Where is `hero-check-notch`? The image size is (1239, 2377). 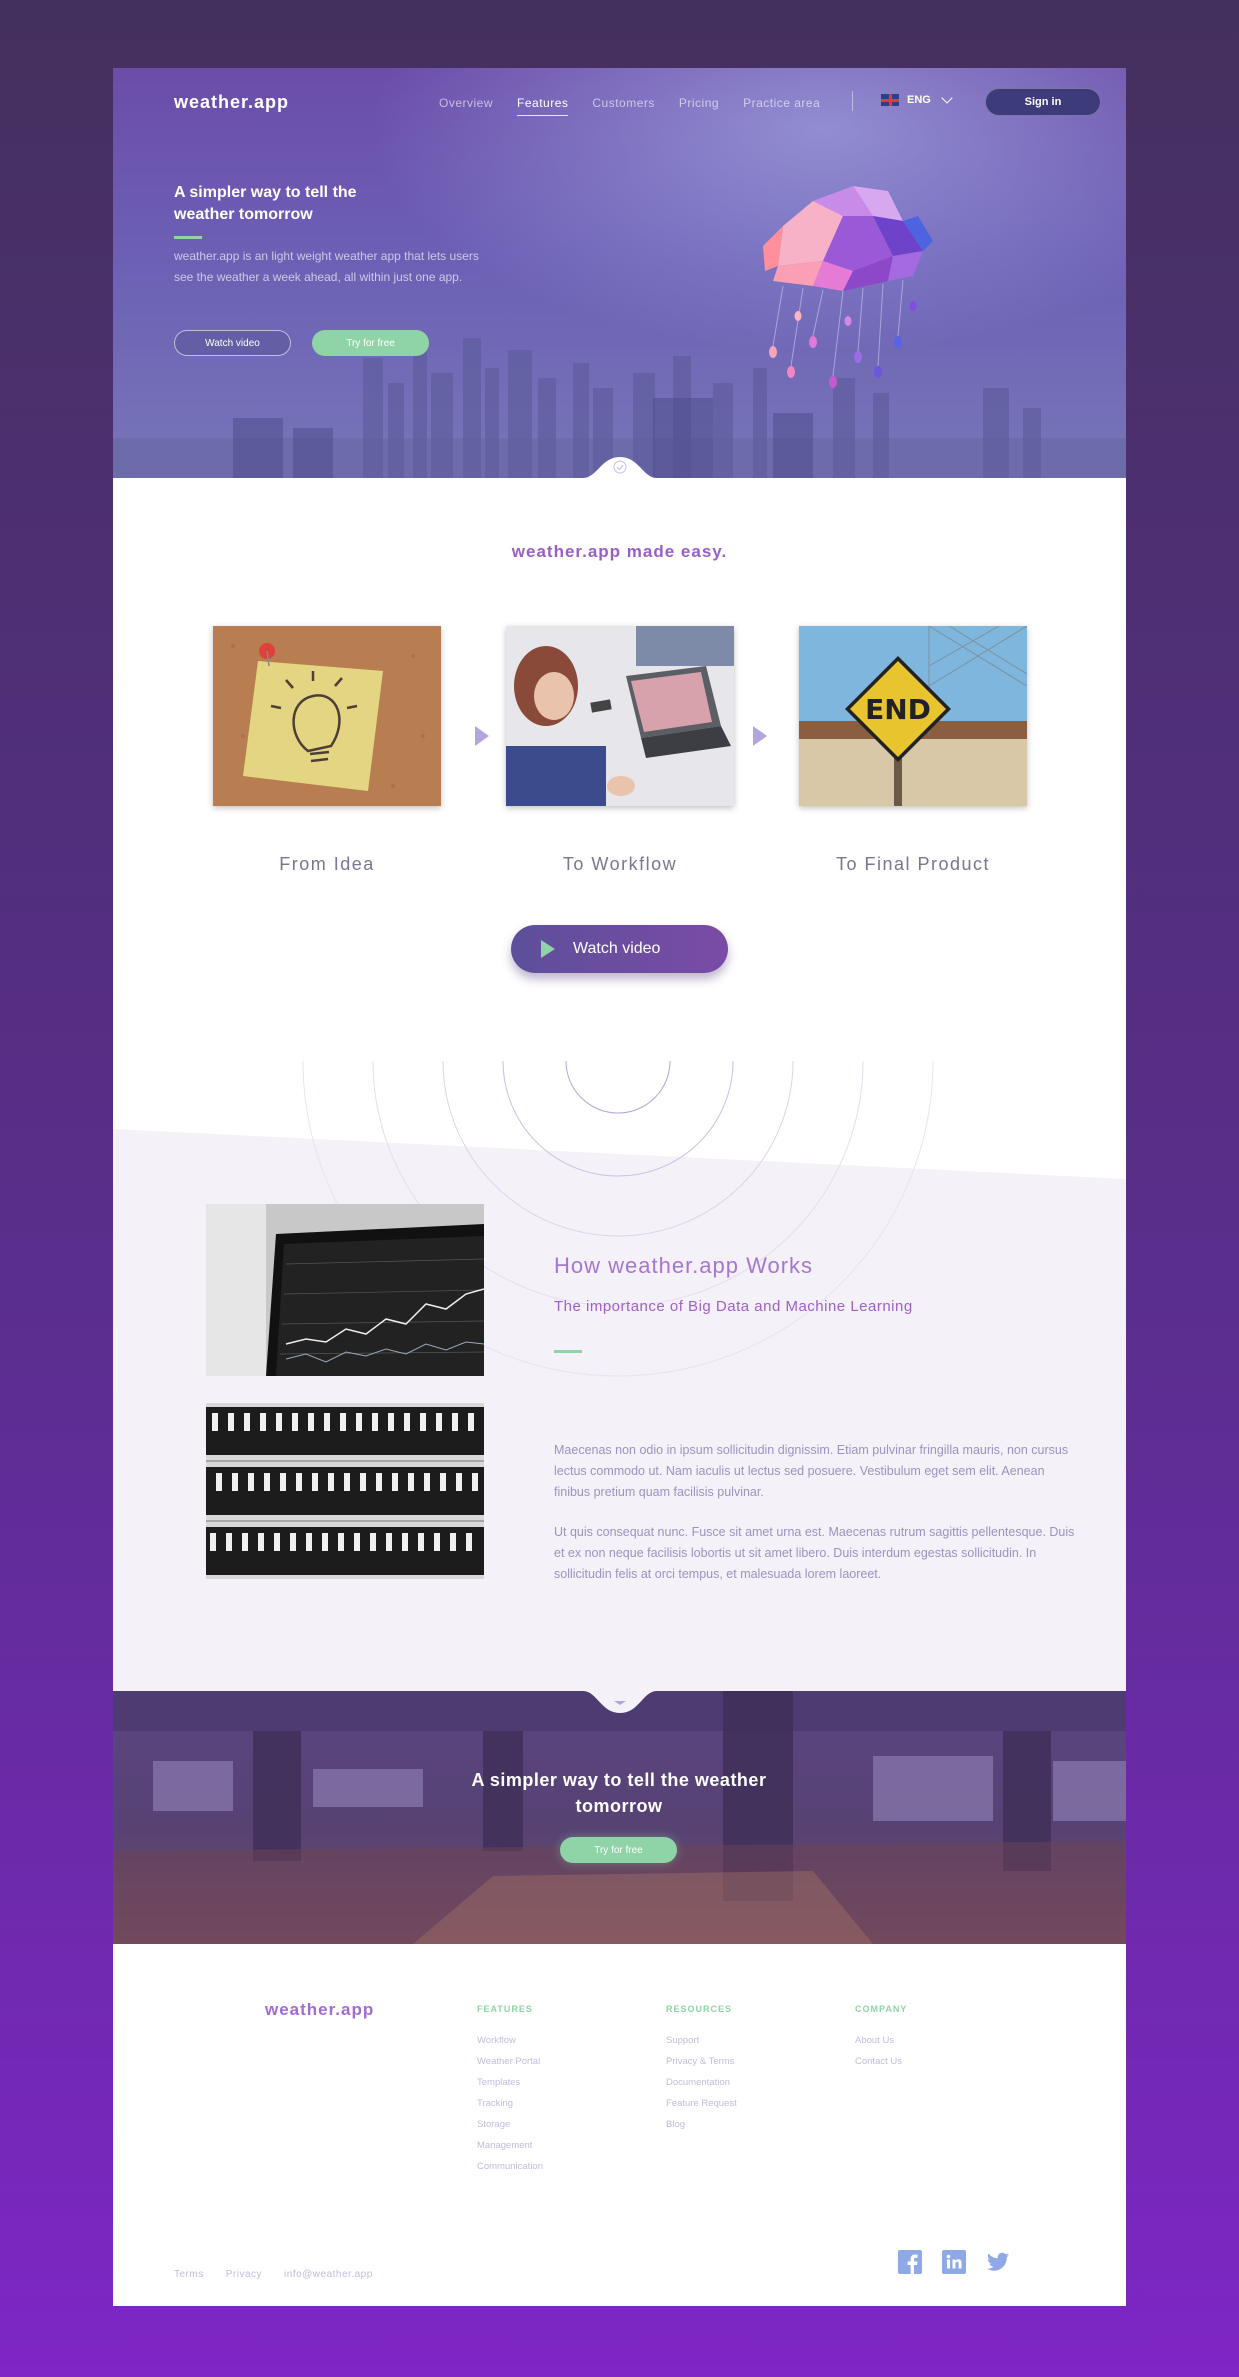 hero-check-notch is located at coordinates (620, 467).